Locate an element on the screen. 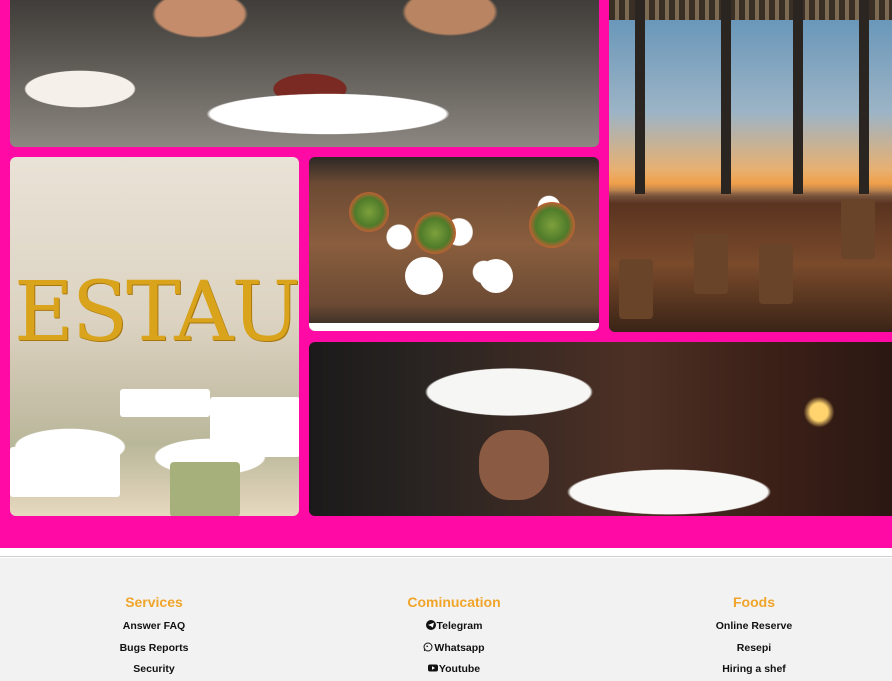 The image size is (892, 681). footer-column-communication: Cominucation Telegram Whatsapp Youtube is located at coordinates (454, 637).